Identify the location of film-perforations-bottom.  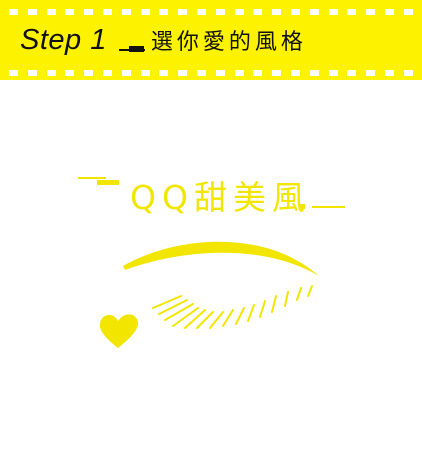
(211, 73).